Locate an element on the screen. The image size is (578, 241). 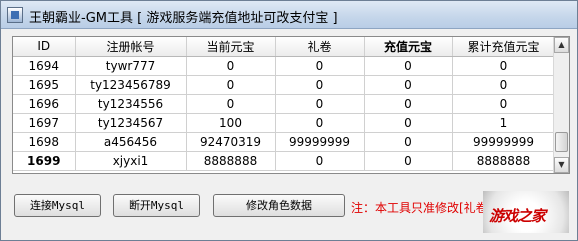
cell-account: xjyxi1 is located at coordinates (131, 161).